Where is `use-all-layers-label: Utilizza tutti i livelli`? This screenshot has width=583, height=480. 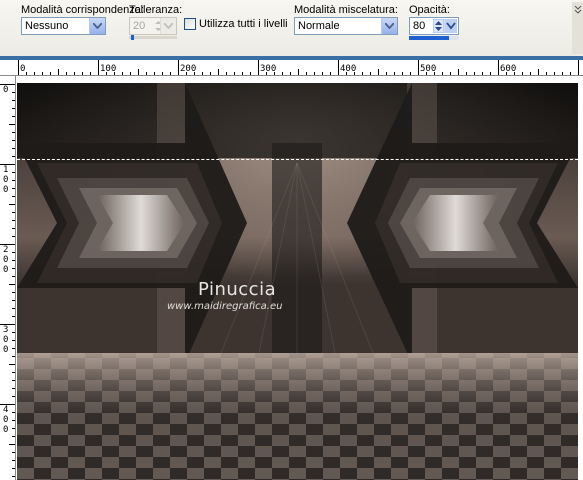 use-all-layers-label: Utilizza tutti i livelli is located at coordinates (243, 24).